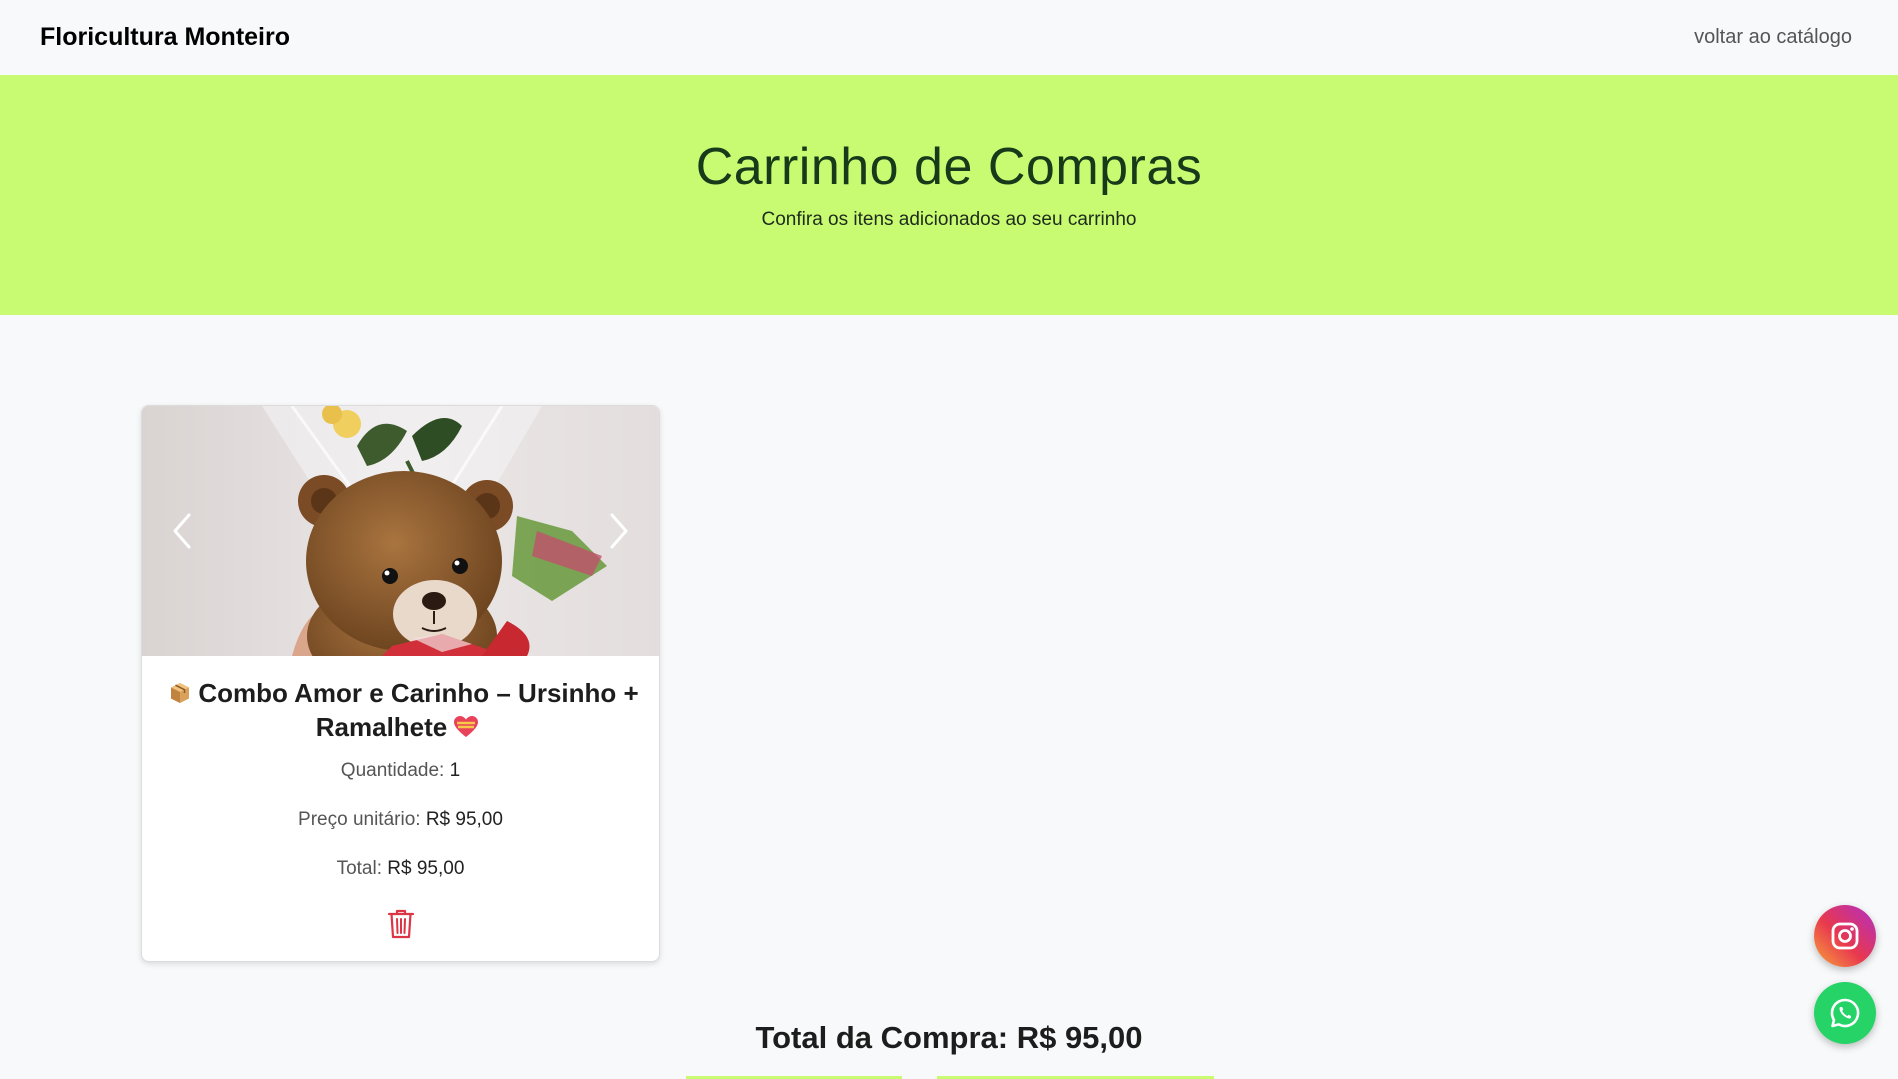 Image resolution: width=1898 pixels, height=1079 pixels. I want to click on quantity-row: Quantidade: 1, so click(400, 771).